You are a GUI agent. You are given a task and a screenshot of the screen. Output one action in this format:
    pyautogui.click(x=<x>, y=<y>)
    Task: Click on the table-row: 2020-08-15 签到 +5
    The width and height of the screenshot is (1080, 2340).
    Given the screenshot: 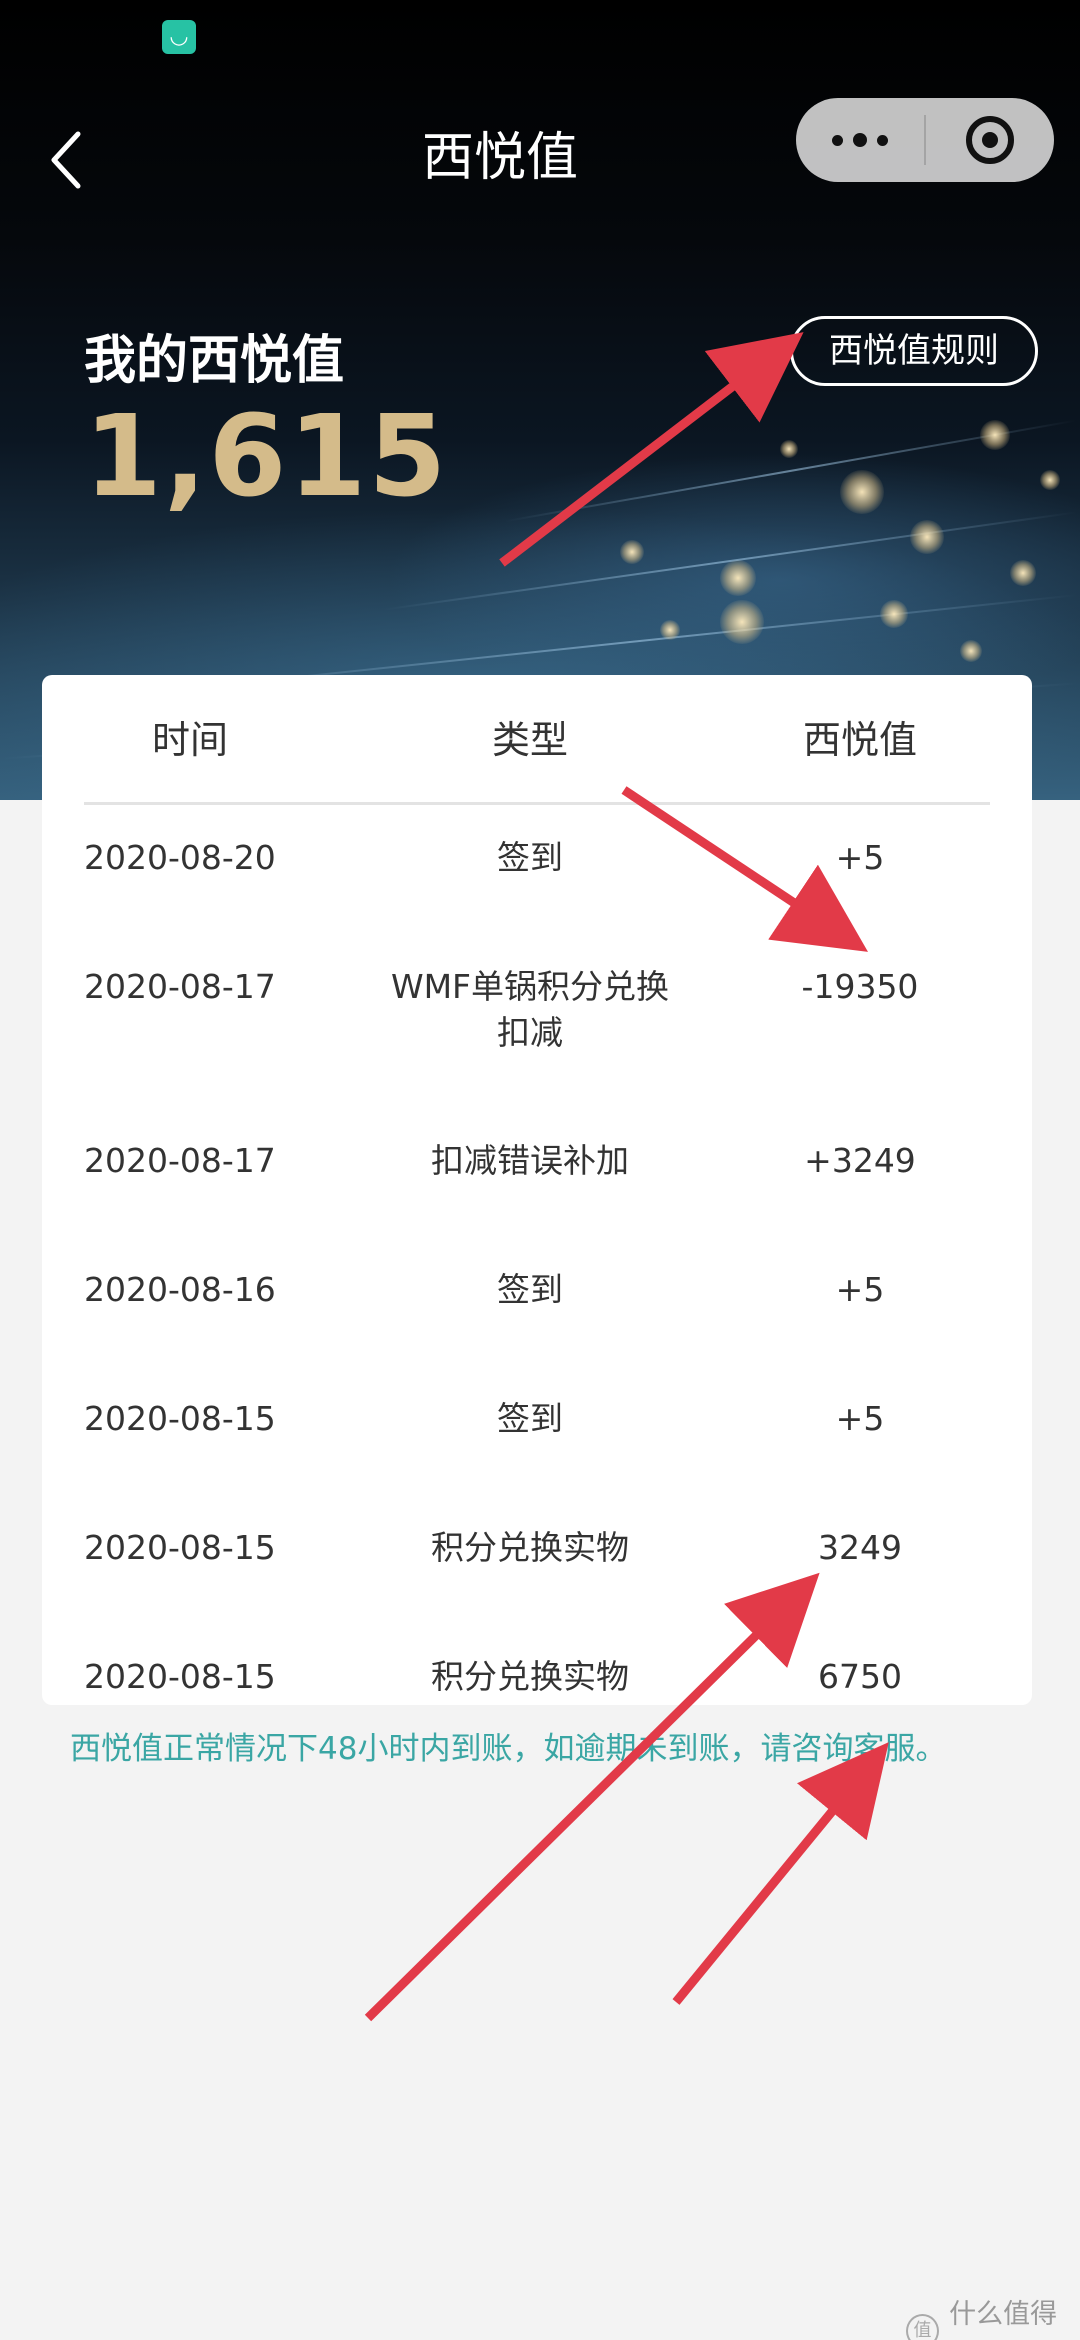 What is the action you would take?
    pyautogui.click(x=537, y=1419)
    